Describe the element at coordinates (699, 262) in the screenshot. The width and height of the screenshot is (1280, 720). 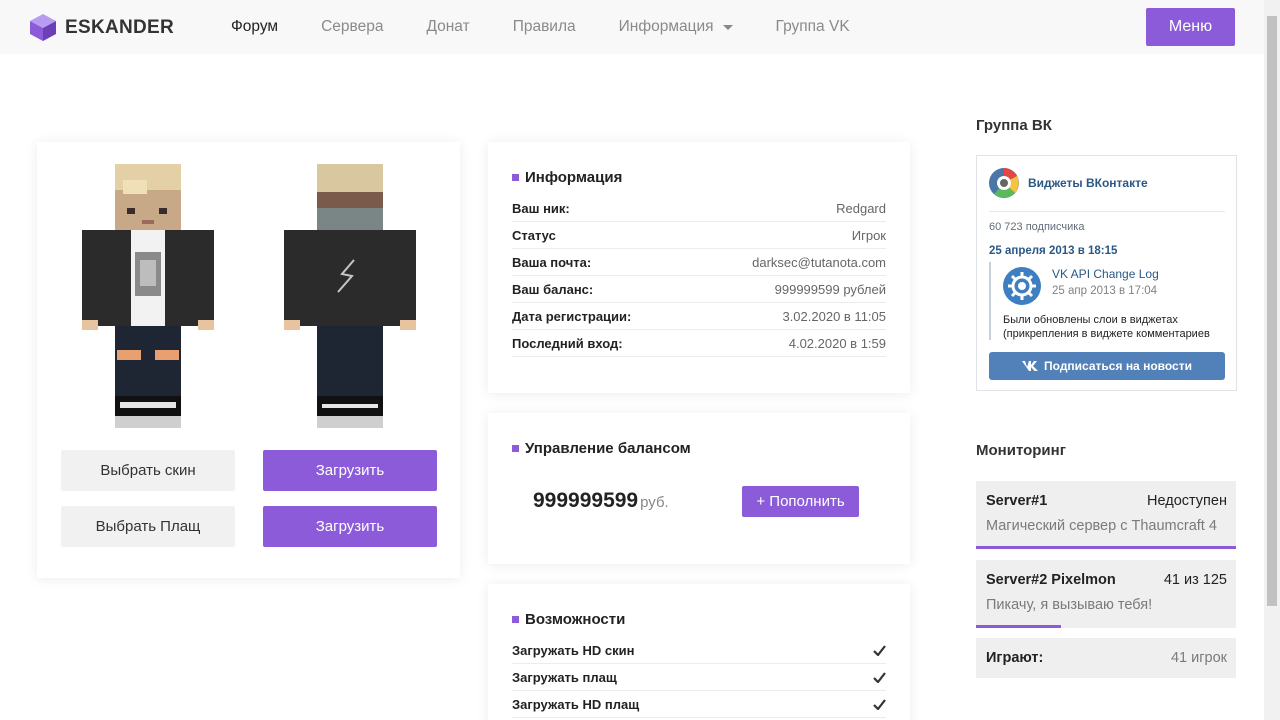
I see `info-row: Ваша почта: darksec@tutanota.com` at that location.